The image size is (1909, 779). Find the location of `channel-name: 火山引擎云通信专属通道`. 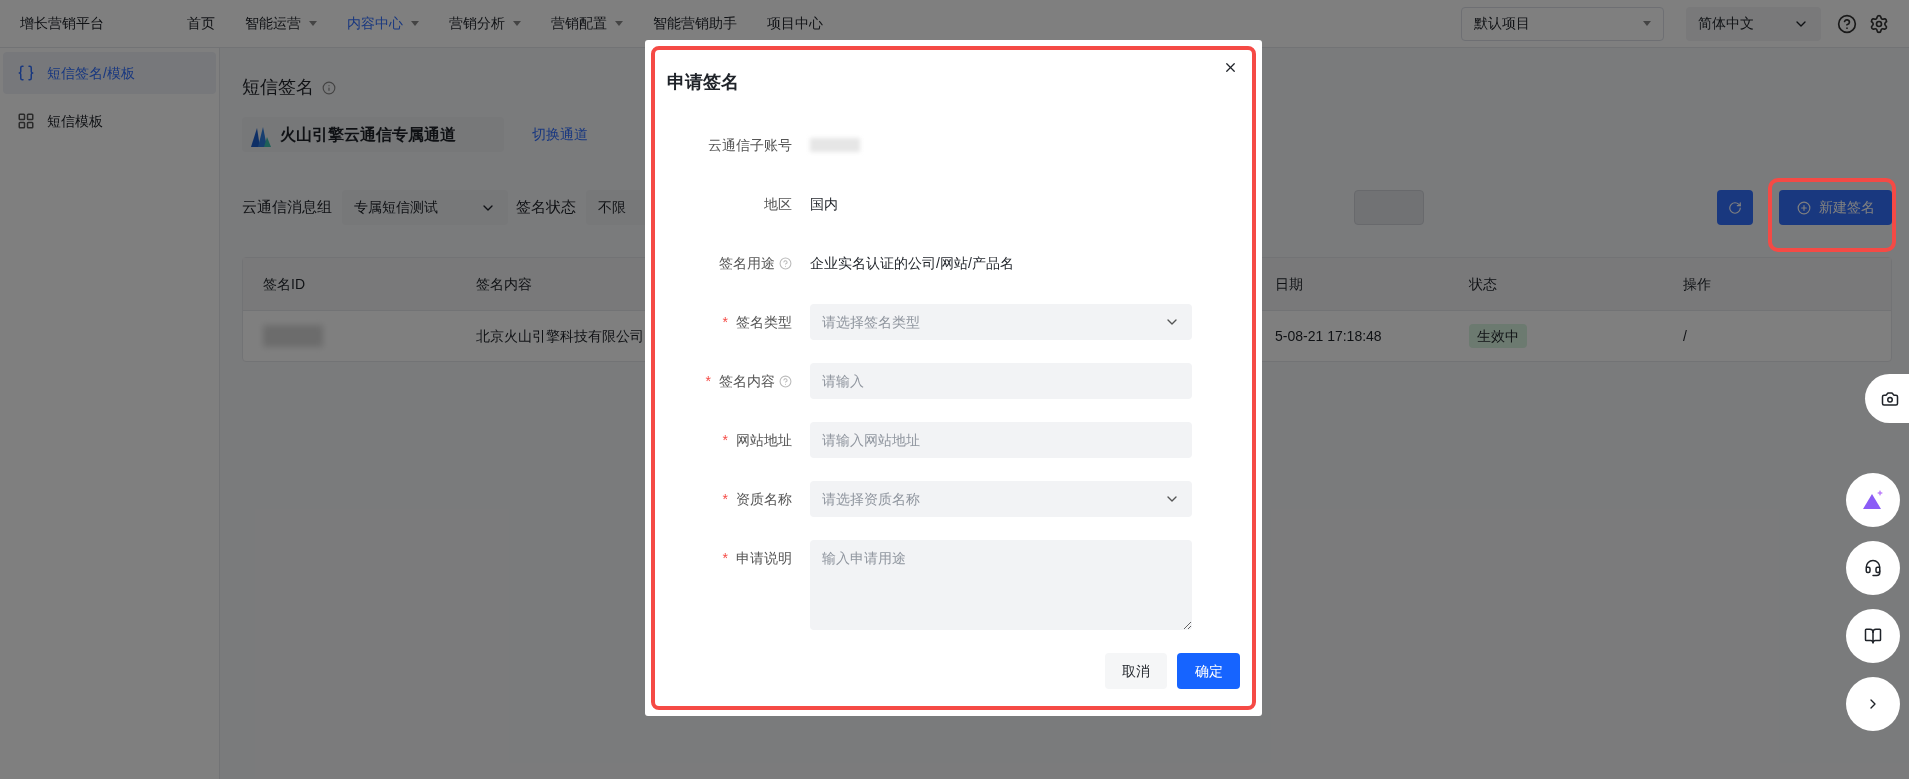

channel-name: 火山引擎云通信专属通道 is located at coordinates (368, 134).